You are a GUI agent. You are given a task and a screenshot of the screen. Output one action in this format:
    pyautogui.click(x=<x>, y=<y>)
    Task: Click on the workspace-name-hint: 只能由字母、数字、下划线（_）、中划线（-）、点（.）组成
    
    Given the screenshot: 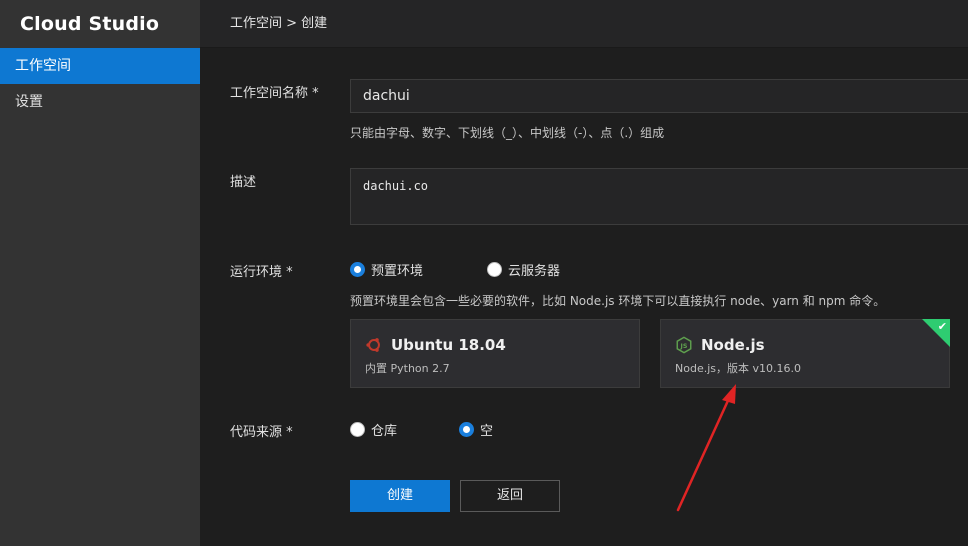 What is the action you would take?
    pyautogui.click(x=507, y=133)
    